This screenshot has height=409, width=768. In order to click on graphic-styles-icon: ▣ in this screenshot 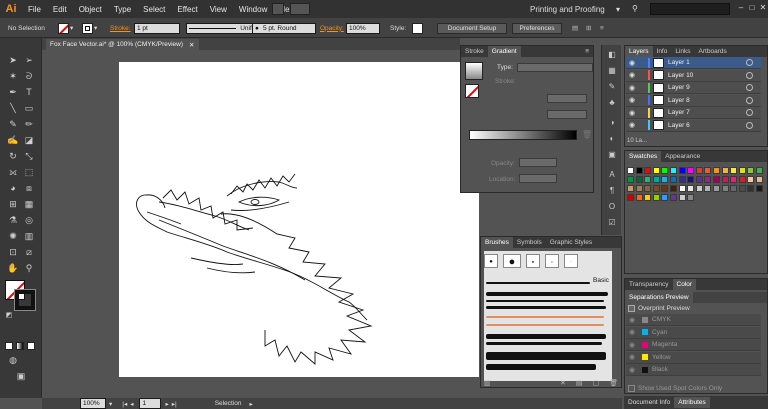, I will do `click(612, 155)`.